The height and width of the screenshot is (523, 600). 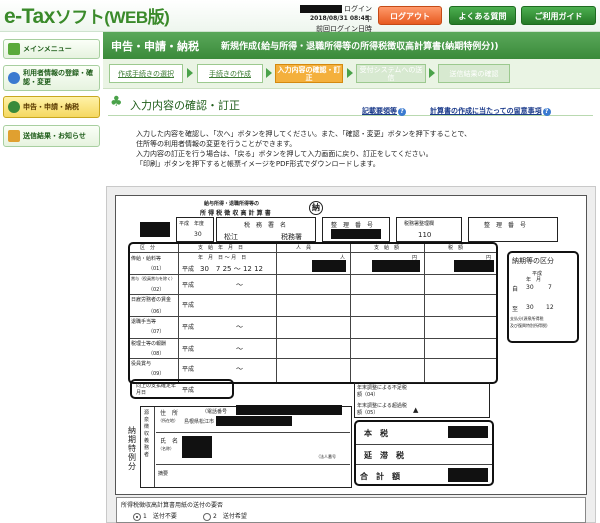 I want to click on guide-button: ご利用ガイド, so click(x=558, y=15).